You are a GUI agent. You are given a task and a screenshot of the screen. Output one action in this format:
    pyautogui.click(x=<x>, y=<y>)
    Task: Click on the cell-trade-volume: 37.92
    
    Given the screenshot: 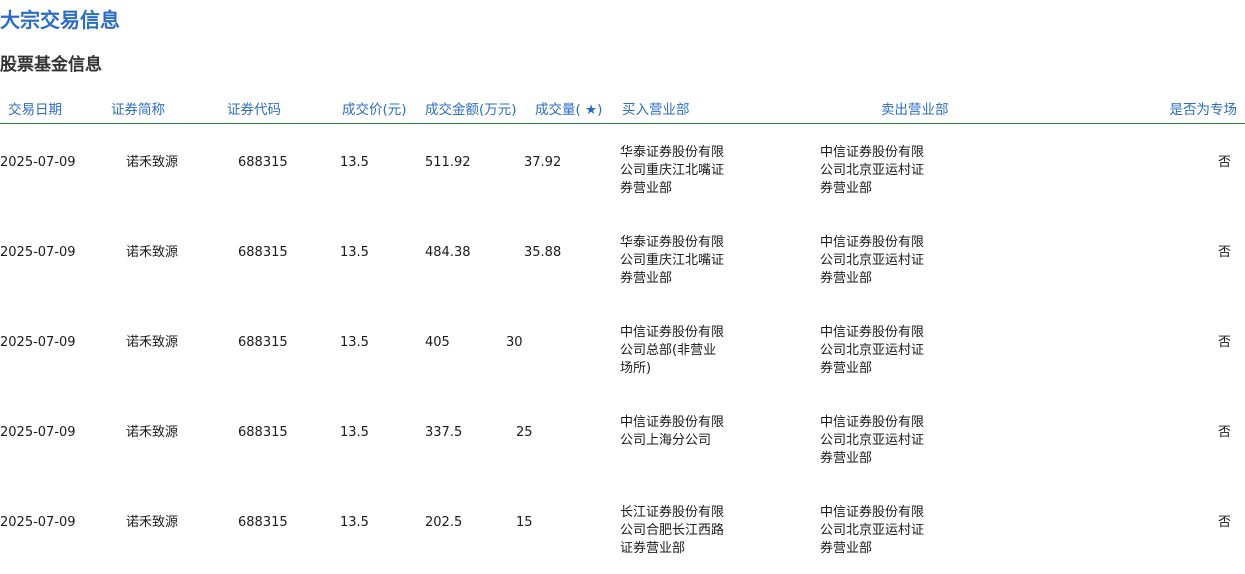 What is the action you would take?
    pyautogui.click(x=543, y=162)
    